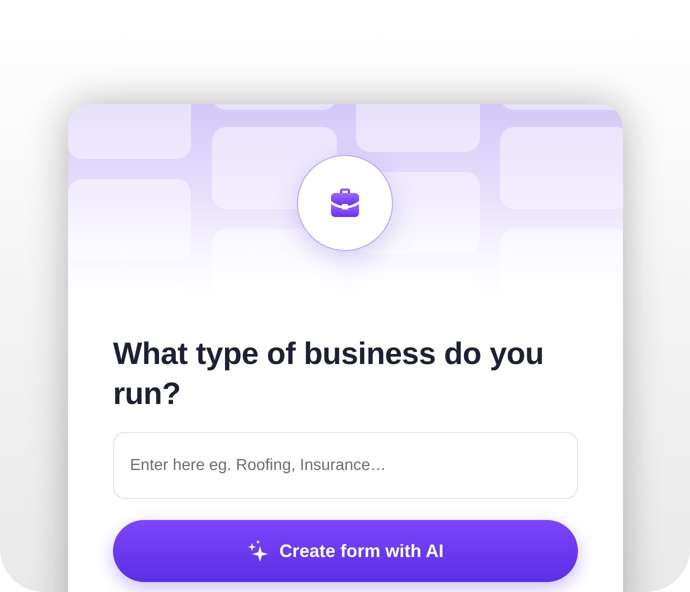 This screenshot has width=690, height=592. Describe the element at coordinates (345, 551) in the screenshot. I see `create-form-button: Create form with AI` at that location.